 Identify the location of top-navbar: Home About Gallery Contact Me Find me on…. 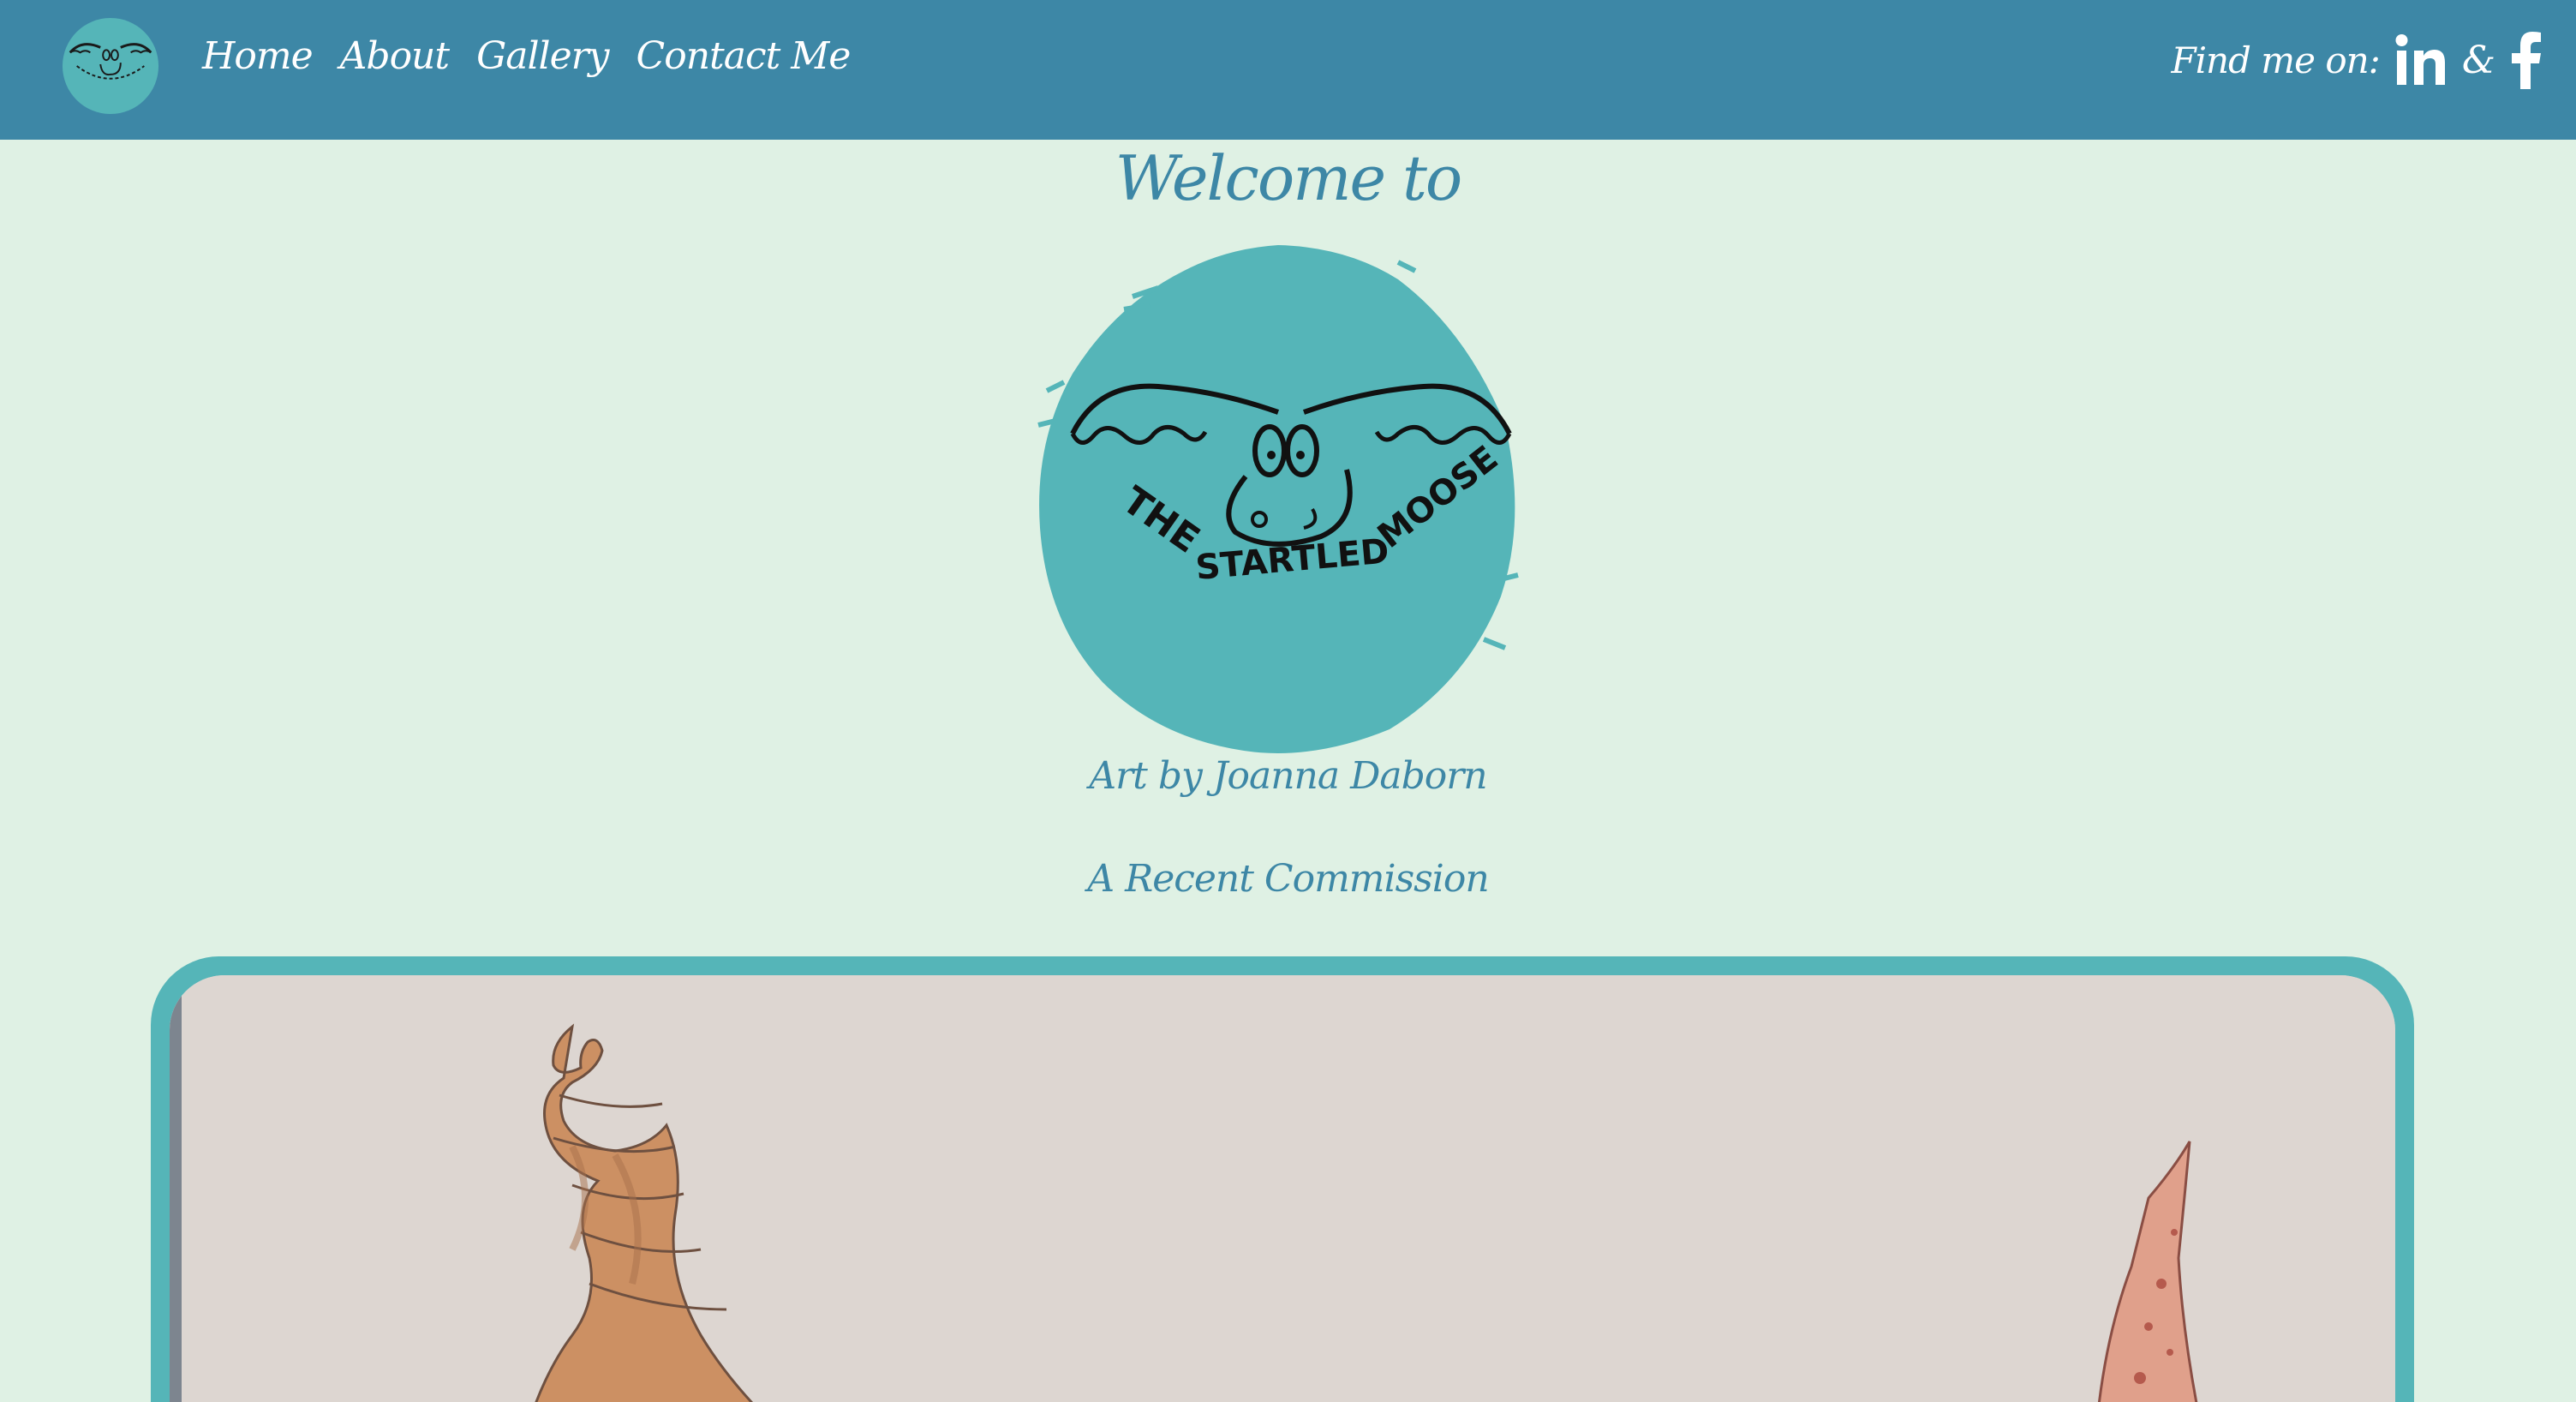
(1288, 70).